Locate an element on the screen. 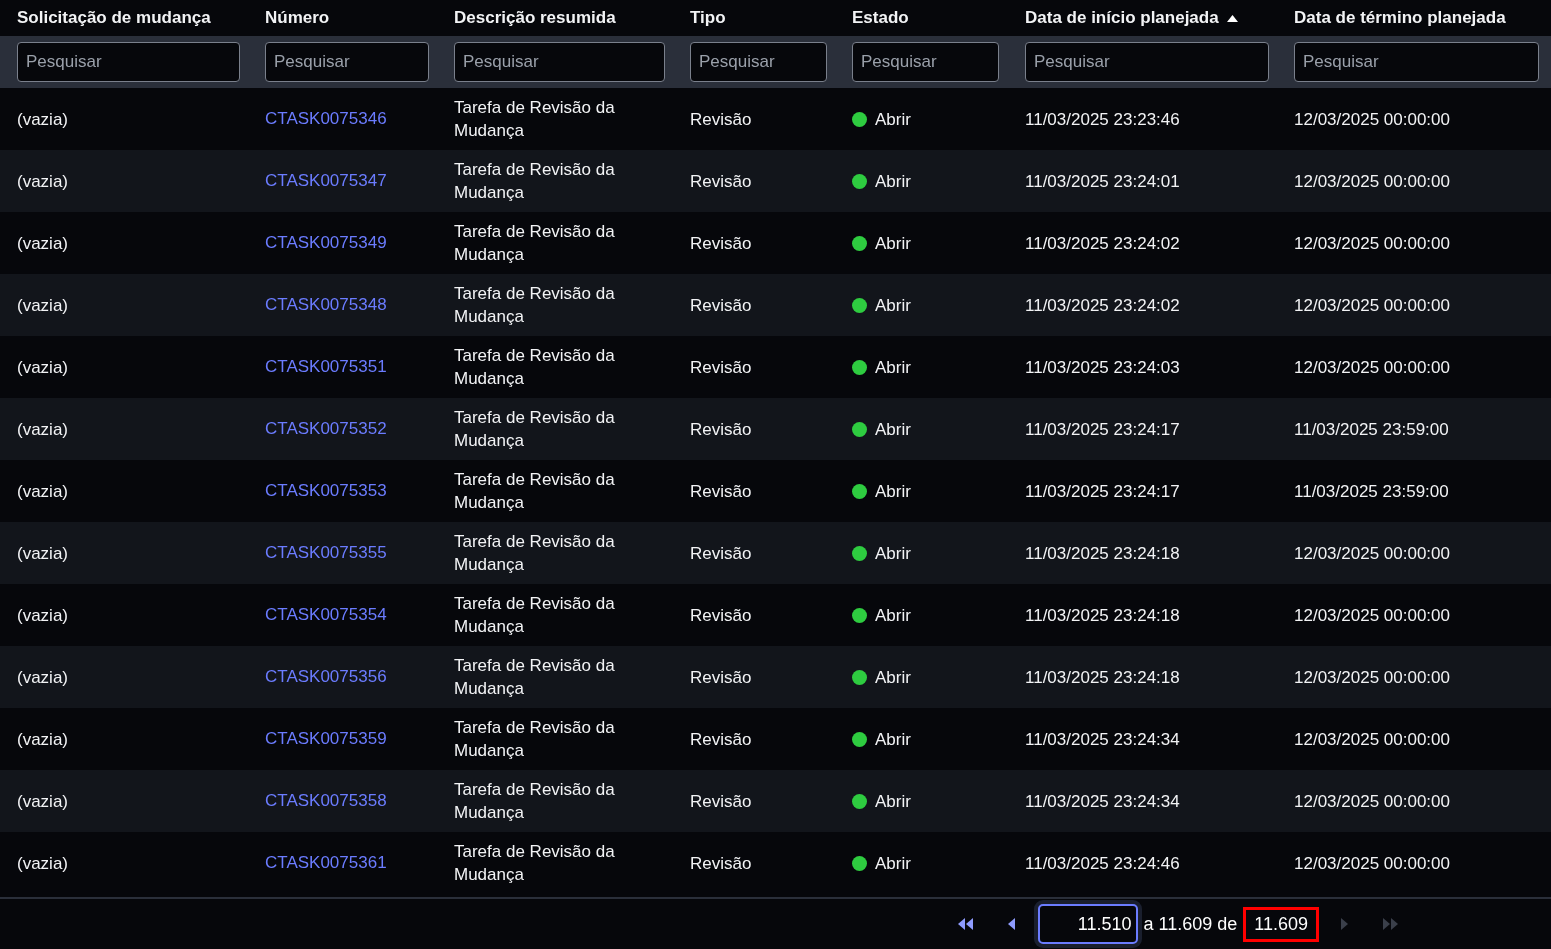 Image resolution: width=1551 pixels, height=949 pixels. column-header: Descrição resumida is located at coordinates (535, 18).